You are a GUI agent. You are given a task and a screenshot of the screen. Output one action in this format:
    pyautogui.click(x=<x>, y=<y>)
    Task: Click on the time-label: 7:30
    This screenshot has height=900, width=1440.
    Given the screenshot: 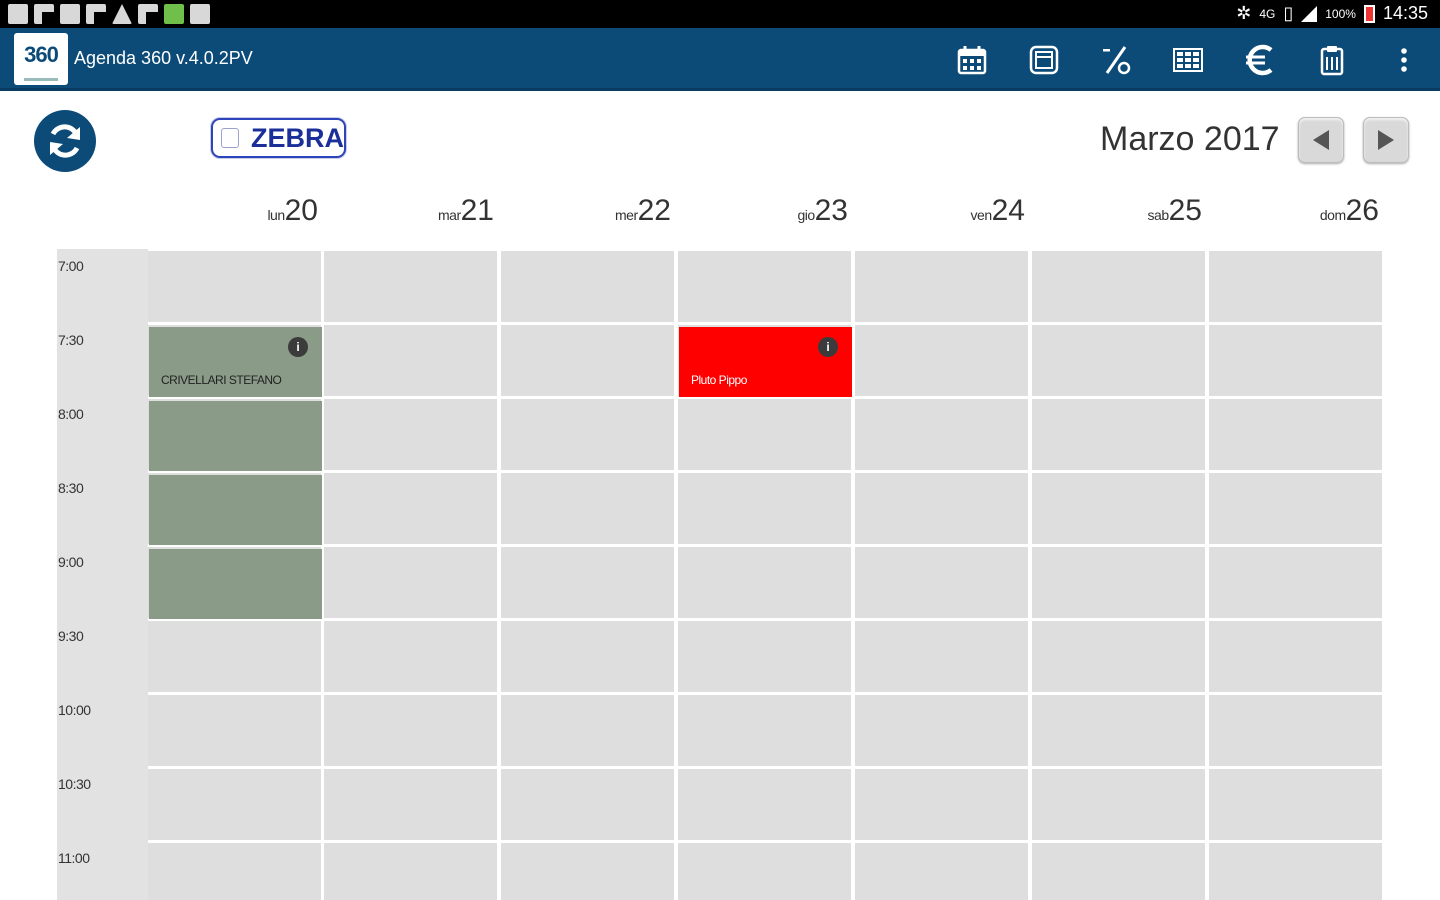 What is the action you would take?
    pyautogui.click(x=71, y=340)
    